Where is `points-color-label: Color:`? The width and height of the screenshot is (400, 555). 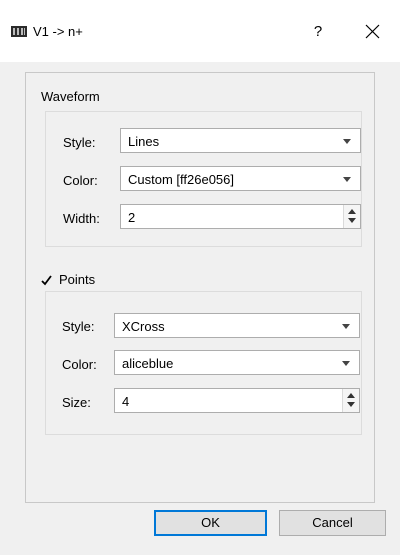
points-color-label: Color: is located at coordinates (79, 364).